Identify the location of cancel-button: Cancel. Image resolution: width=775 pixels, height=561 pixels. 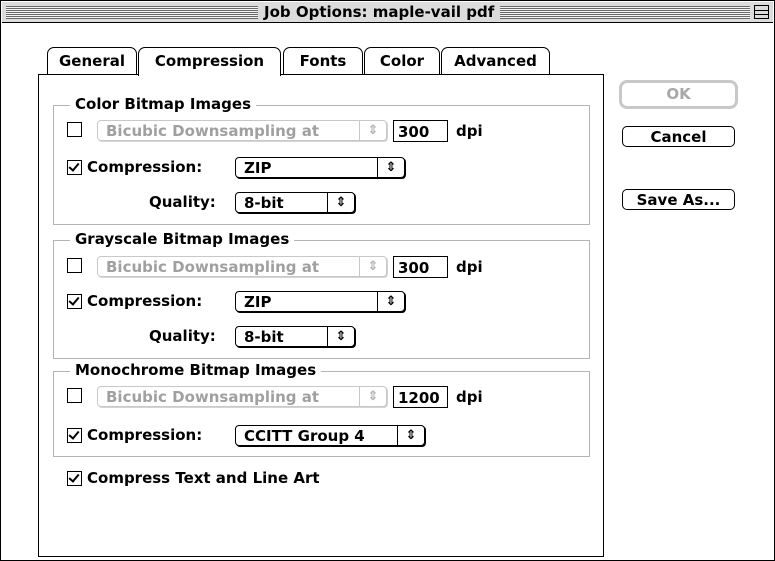
(678, 136).